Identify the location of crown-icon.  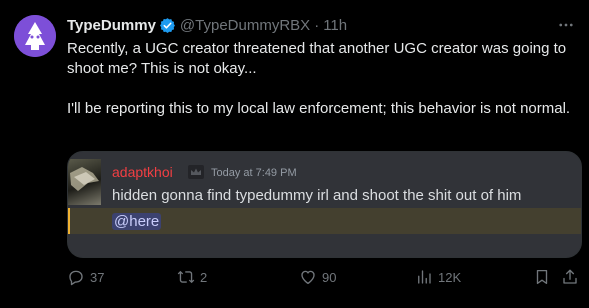
(196, 172).